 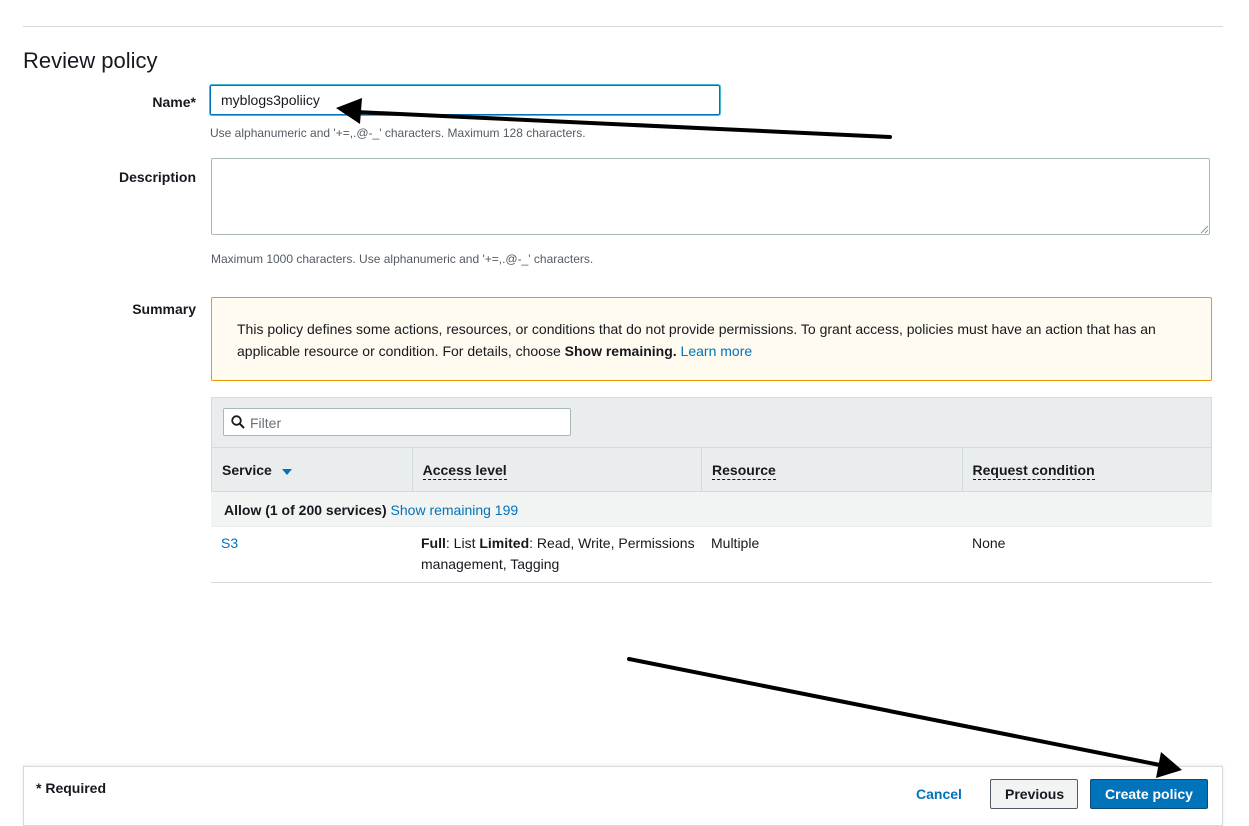 I want to click on warning-bold-text: Show remaining., so click(x=620, y=351).